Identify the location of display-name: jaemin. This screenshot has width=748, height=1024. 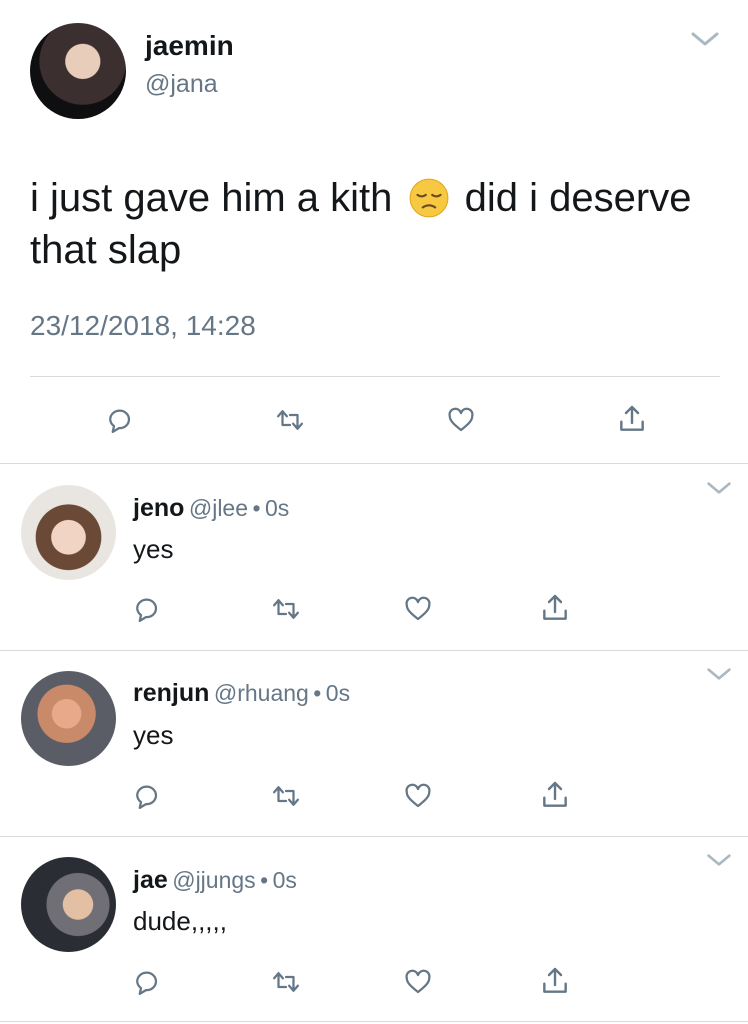
(189, 46).